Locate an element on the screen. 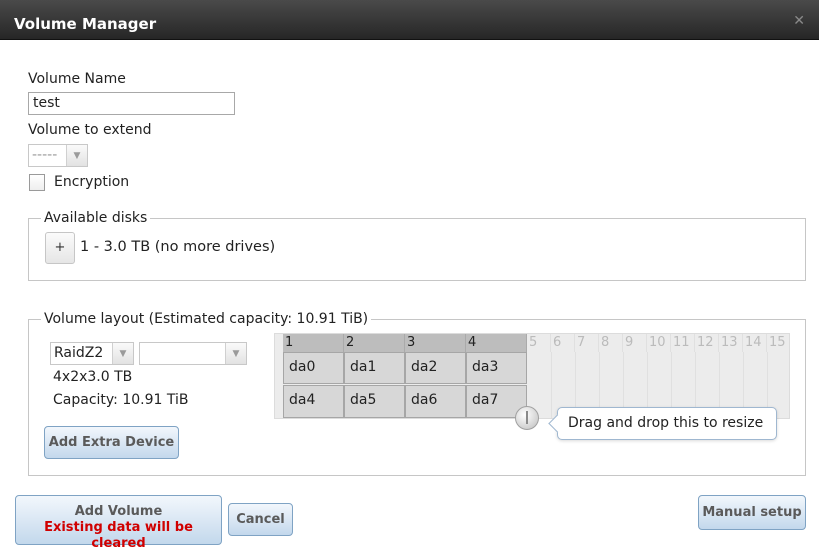 The width and height of the screenshot is (819, 559). available-disks-info: 1 - 3.0 TB (no more drives) is located at coordinates (178, 247).